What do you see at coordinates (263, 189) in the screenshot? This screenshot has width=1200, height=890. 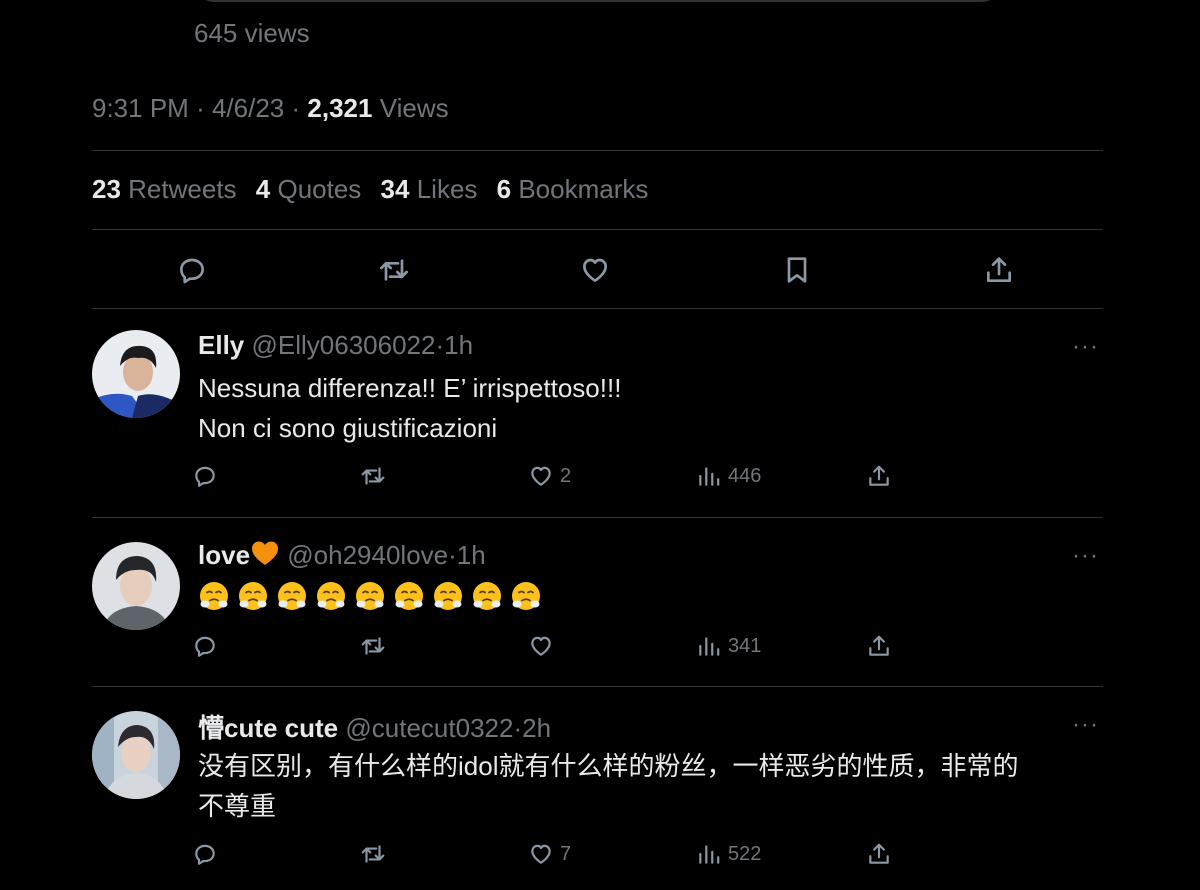 I see `quotes-count: 4` at bounding box center [263, 189].